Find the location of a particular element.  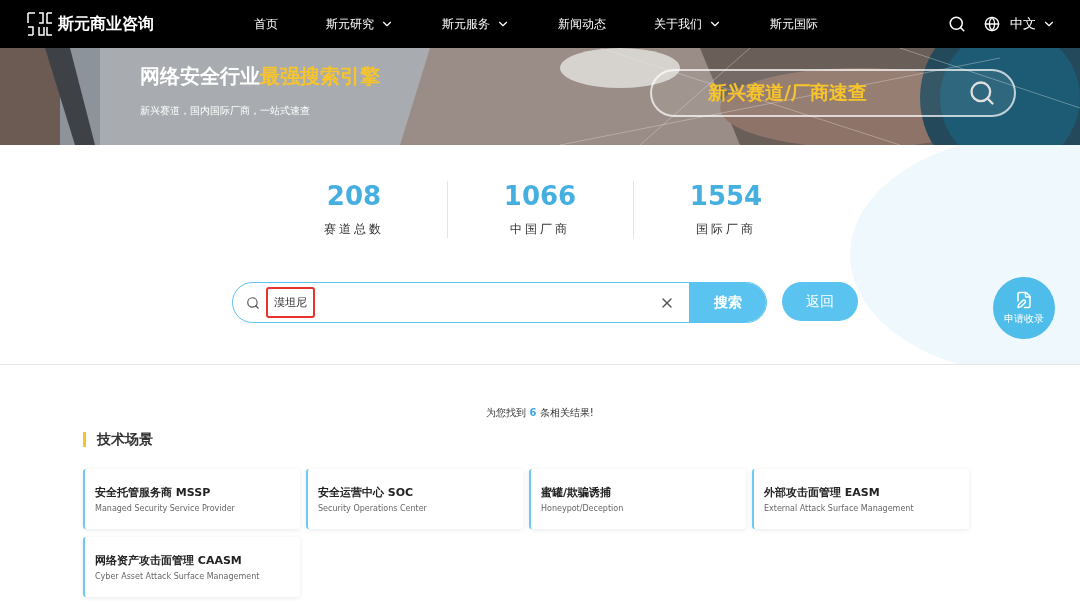

logo-icon is located at coordinates (40, 24).